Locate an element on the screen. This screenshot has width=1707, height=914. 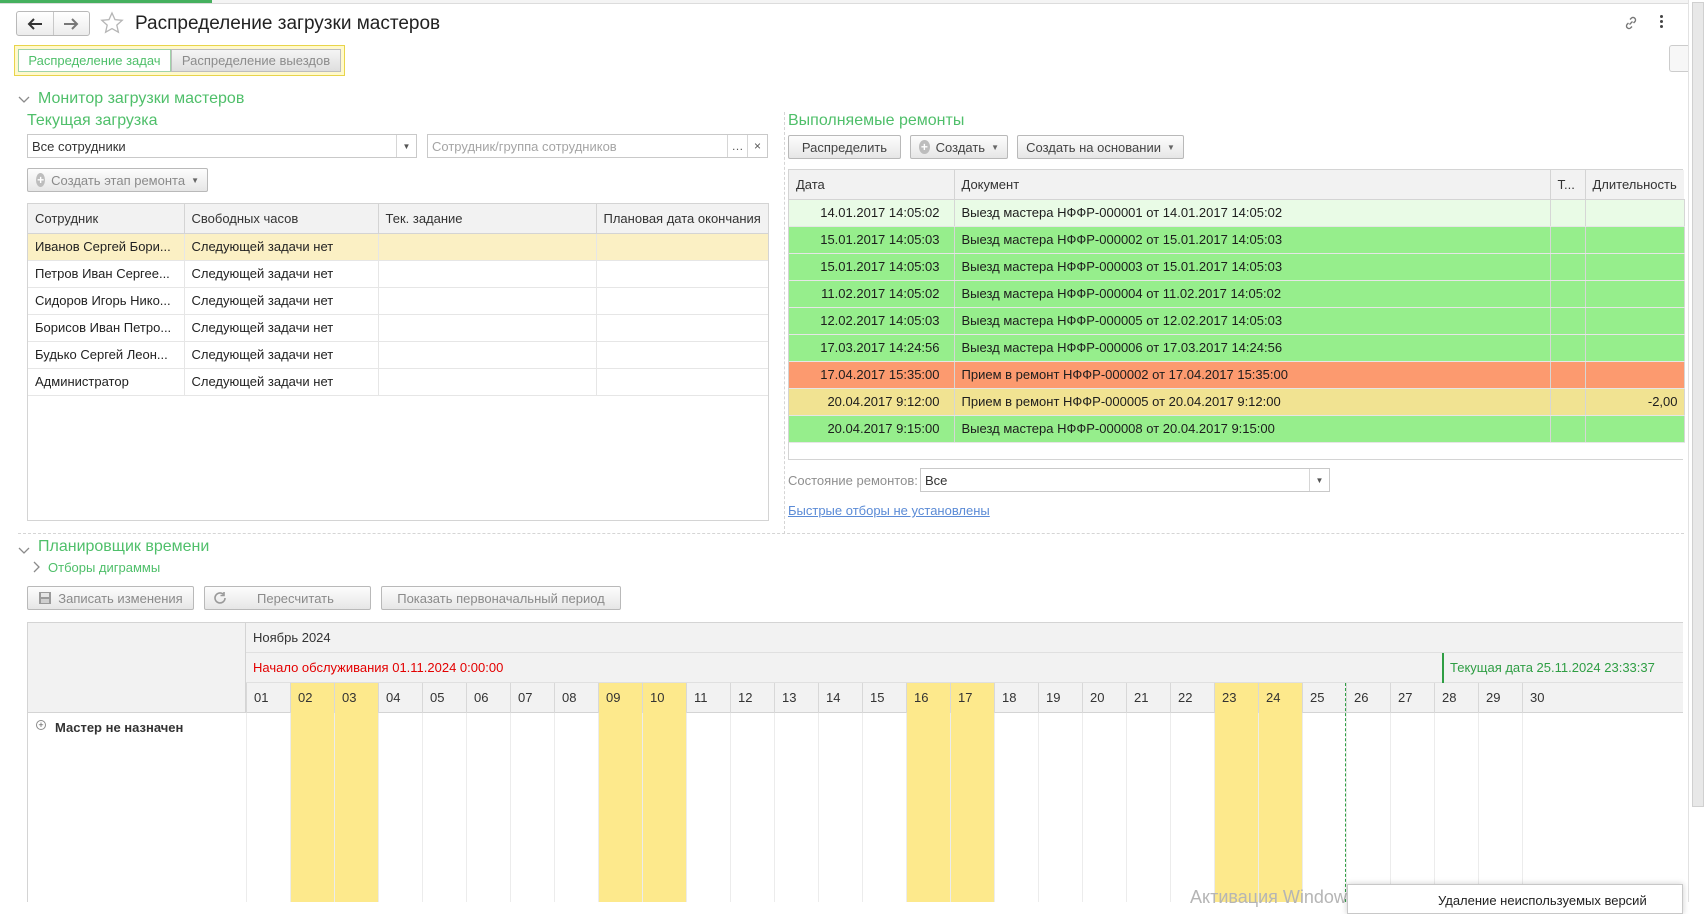
gantt-day-header: 13 is located at coordinates (796, 698).